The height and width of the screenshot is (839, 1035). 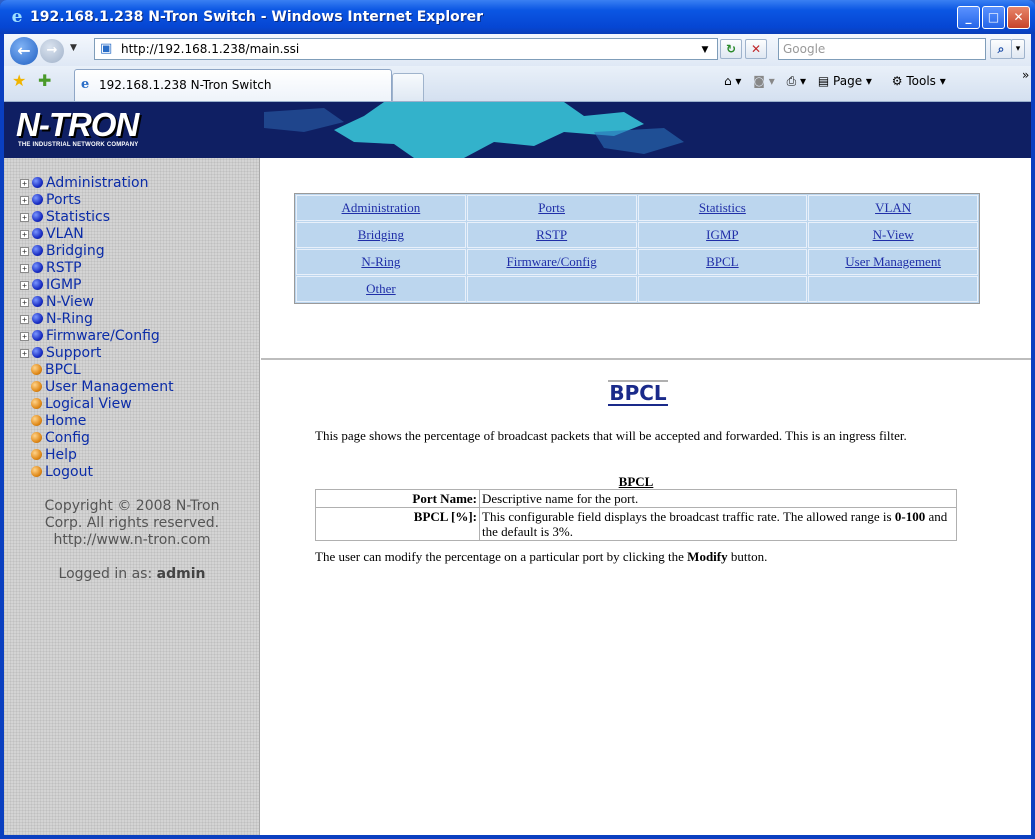 I want to click on new-tab-button, so click(x=408, y=87).